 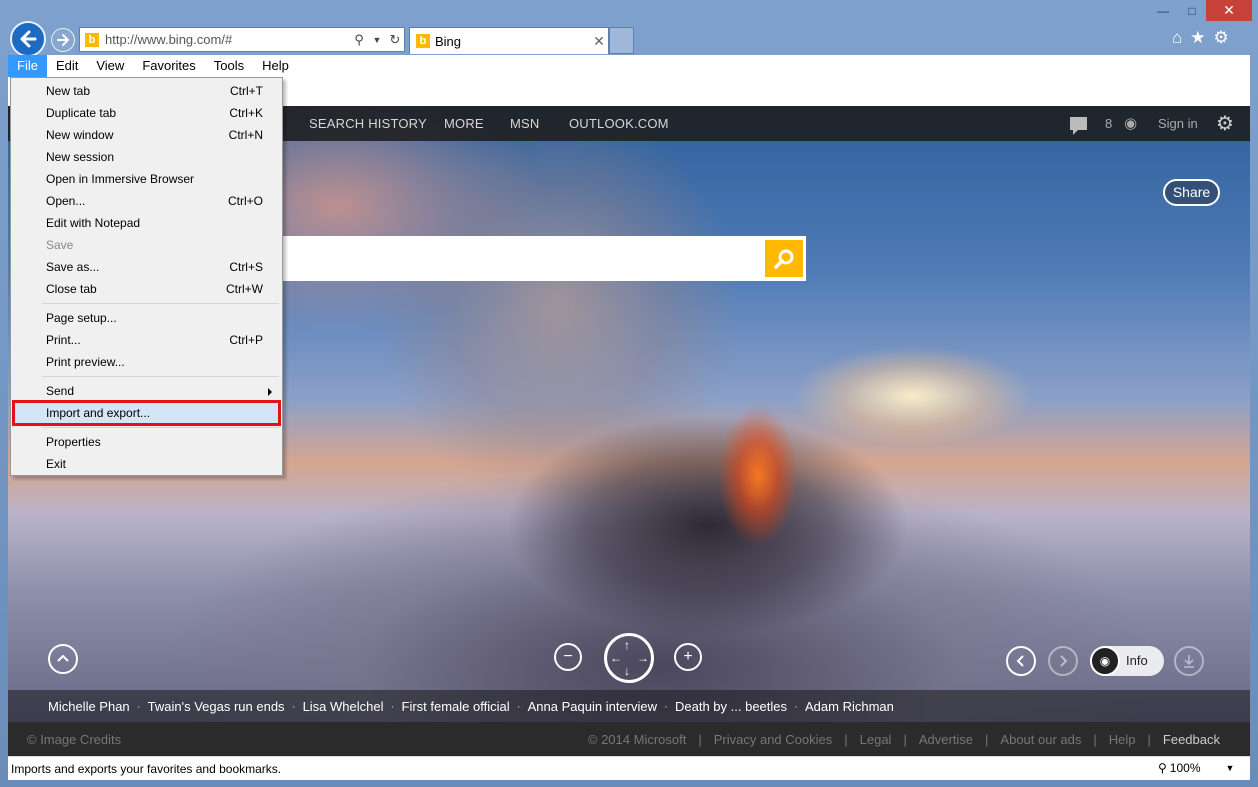 I want to click on menu-item-edit-with-notepad: Edit with Notepad, so click(x=146, y=223).